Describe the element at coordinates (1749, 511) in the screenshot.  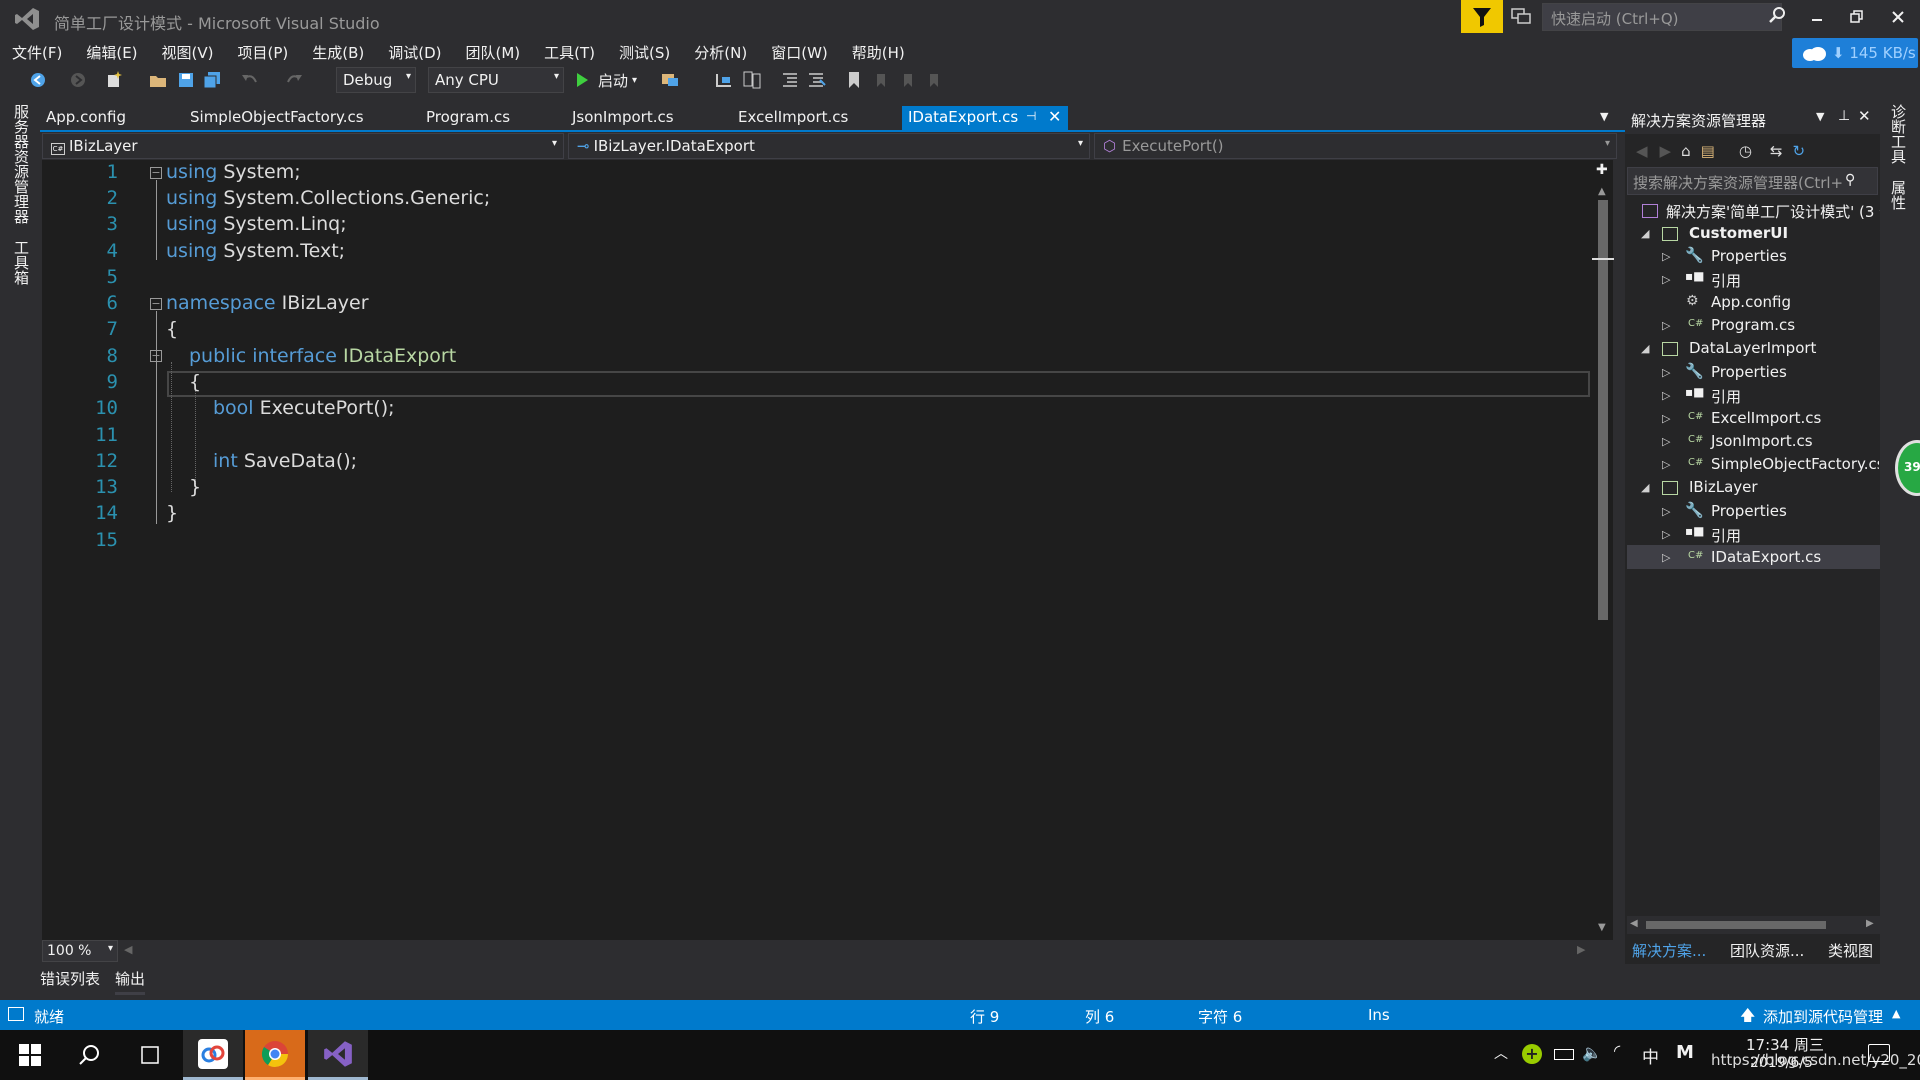
I see `tree-item-properties: Properties` at that location.